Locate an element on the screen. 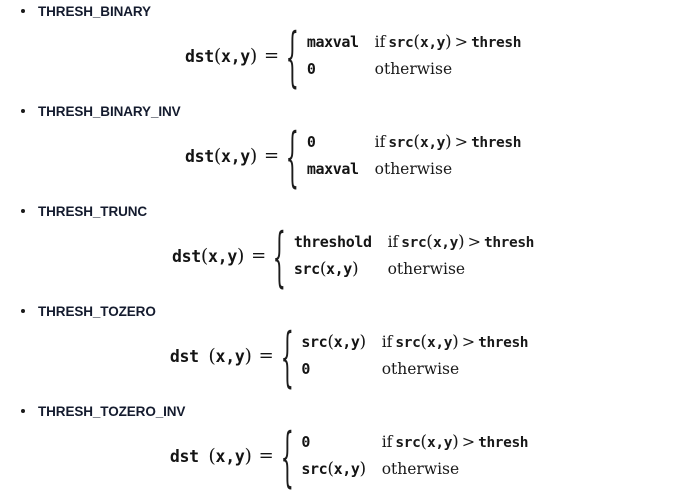 This screenshot has height=502, width=692. bullet-heading: THRESH_TOZERO_INV is located at coordinates (346, 411).